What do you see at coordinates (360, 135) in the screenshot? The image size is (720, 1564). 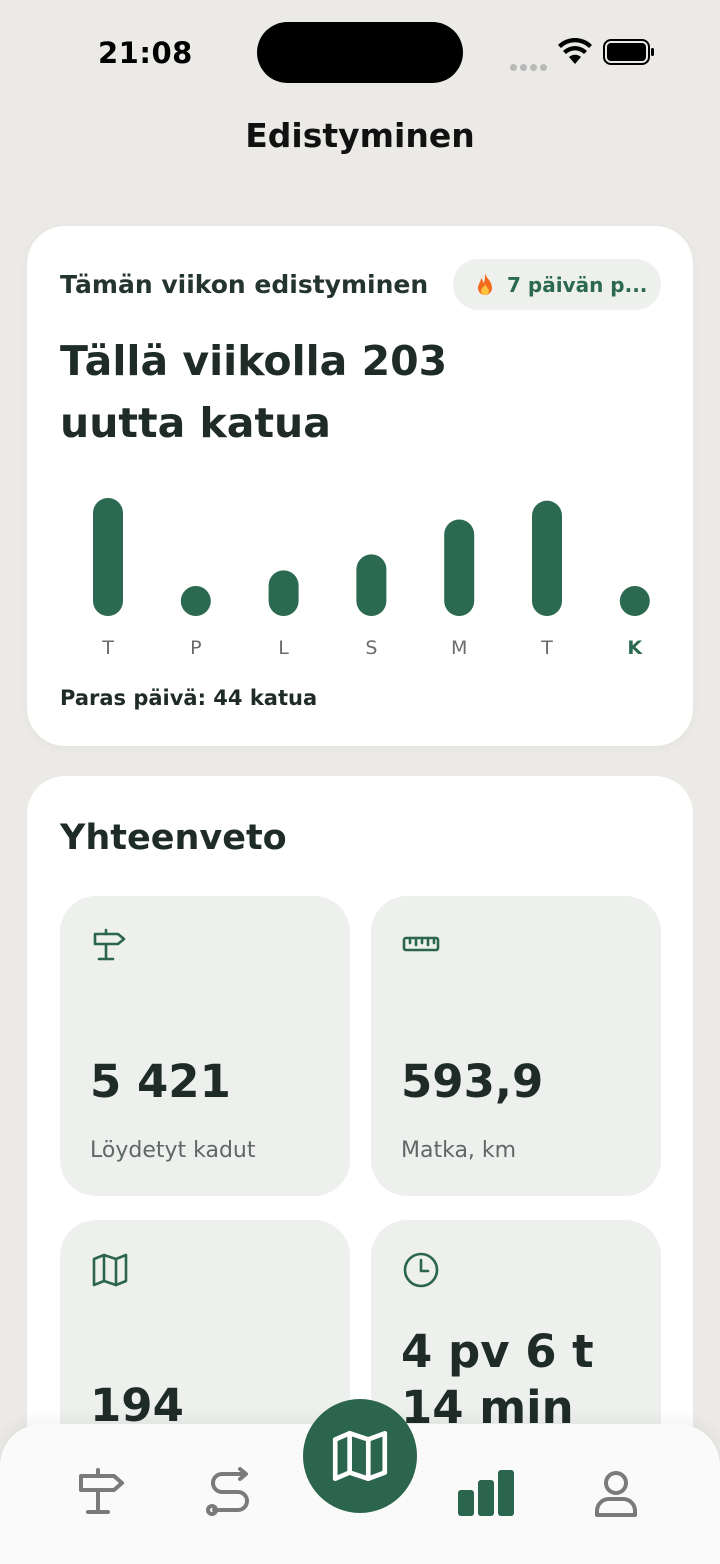 I see `page-title: Edistyminen` at bounding box center [360, 135].